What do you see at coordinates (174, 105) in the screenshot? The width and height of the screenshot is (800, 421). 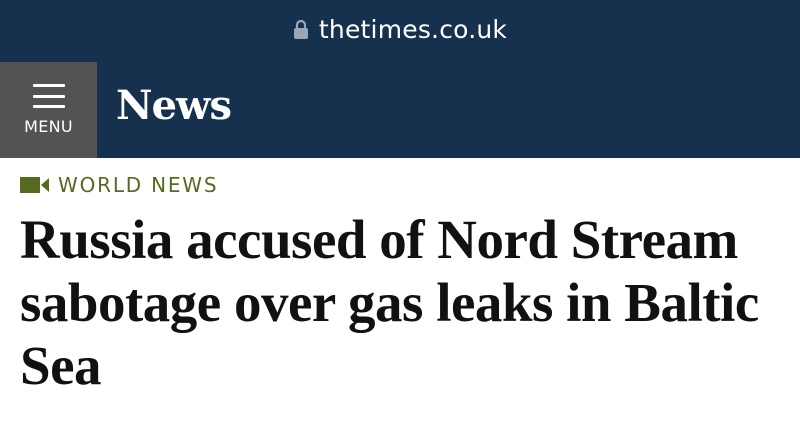 I see `section-title: News` at bounding box center [174, 105].